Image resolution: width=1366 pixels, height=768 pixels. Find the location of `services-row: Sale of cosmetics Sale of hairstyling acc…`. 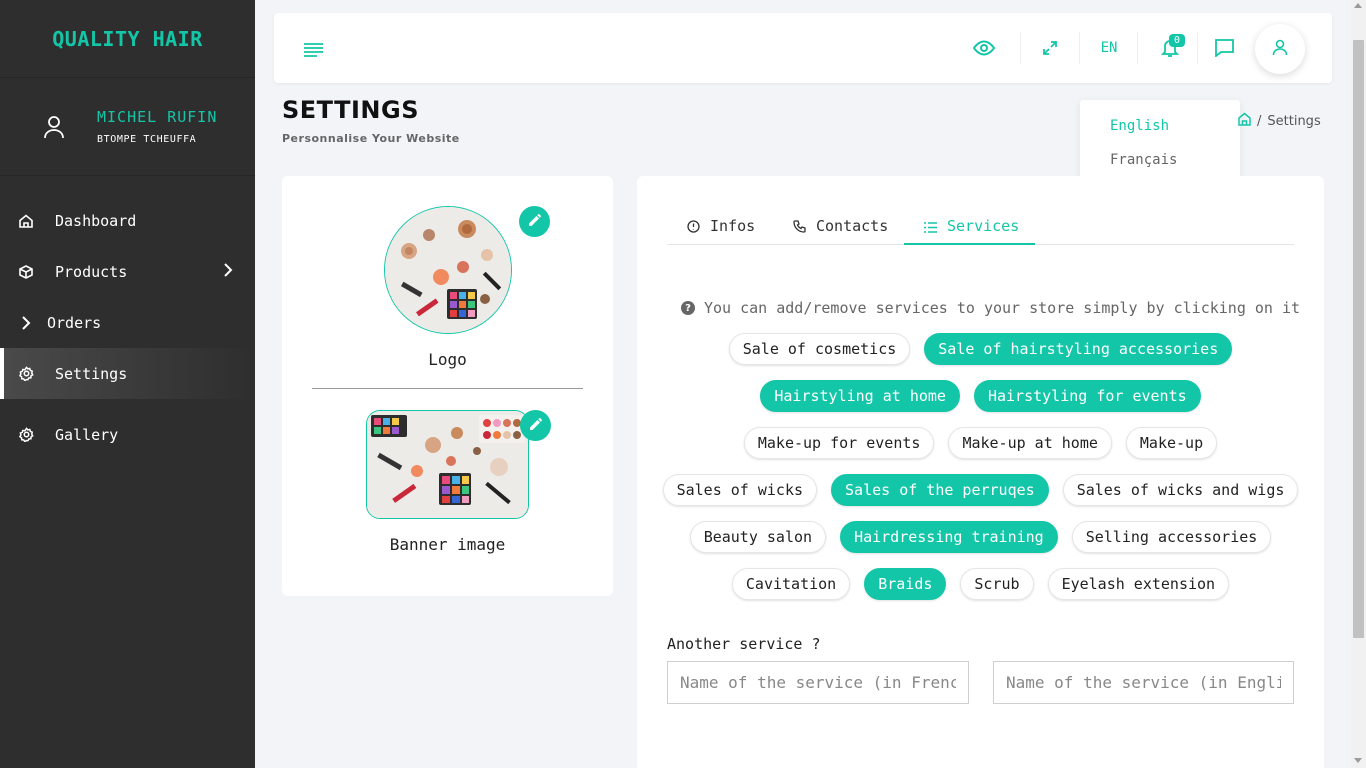

services-row: Sale of cosmetics Sale of hairstyling acc… is located at coordinates (980, 349).